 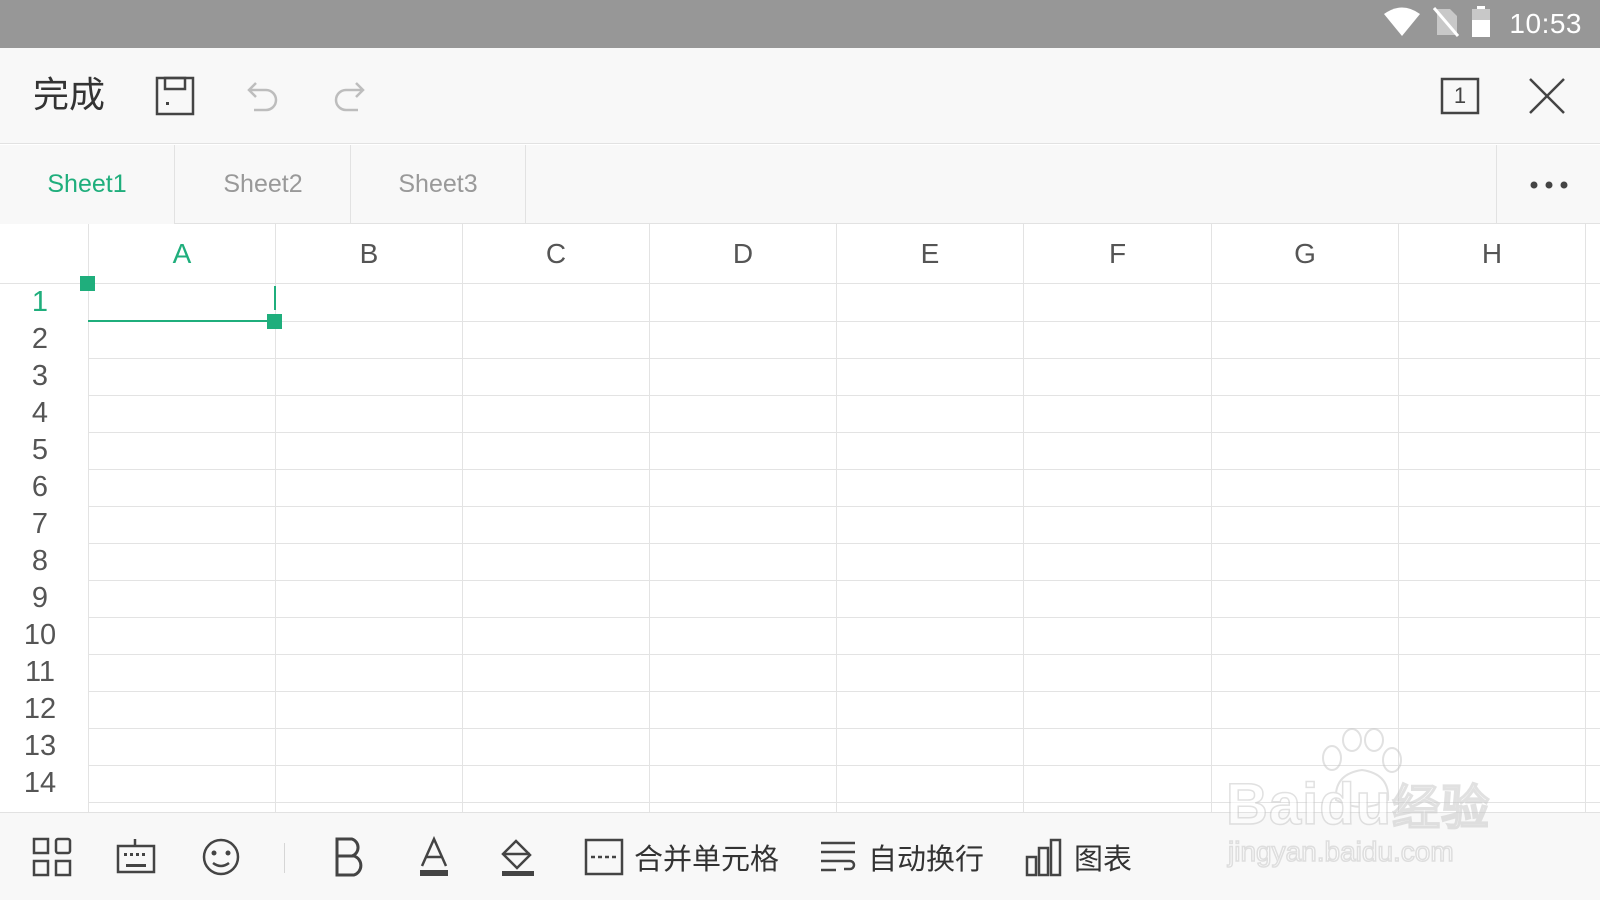 I want to click on chart-button: 图表, so click(x=1078, y=857).